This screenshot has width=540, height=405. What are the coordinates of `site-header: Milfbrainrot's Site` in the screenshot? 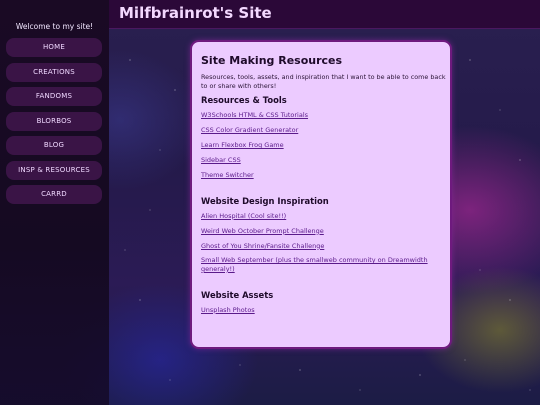 It's located at (324, 14).